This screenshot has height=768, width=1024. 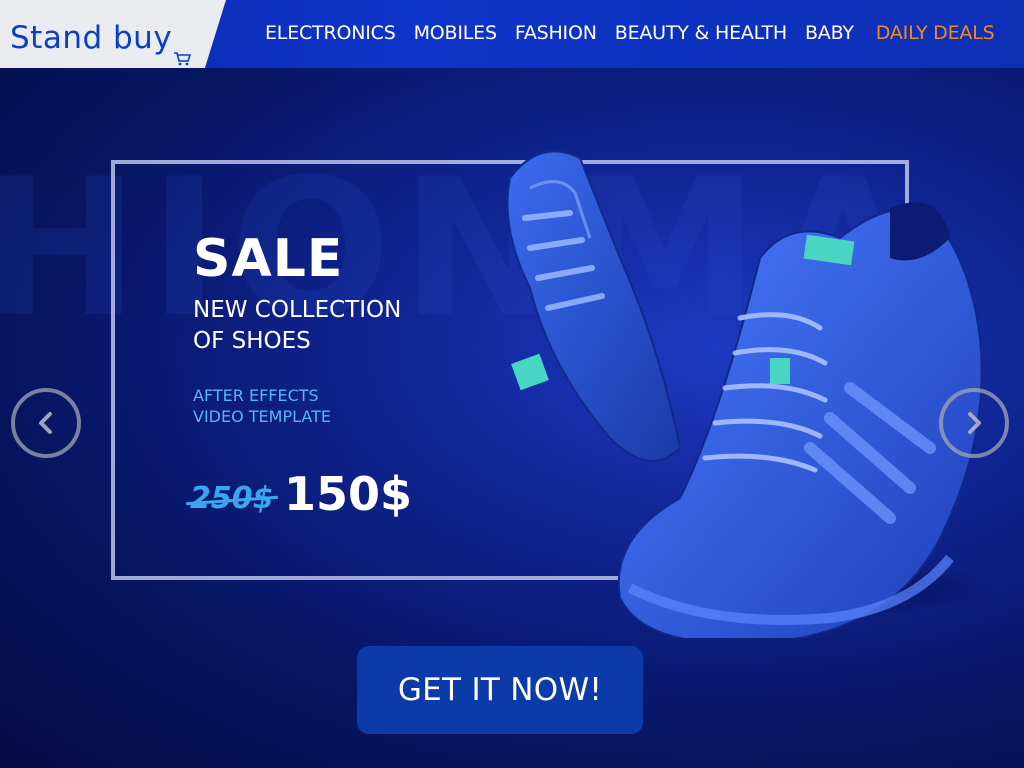 What do you see at coordinates (297, 310) in the screenshot?
I see `collection-line-1: NEW COLLECTION` at bounding box center [297, 310].